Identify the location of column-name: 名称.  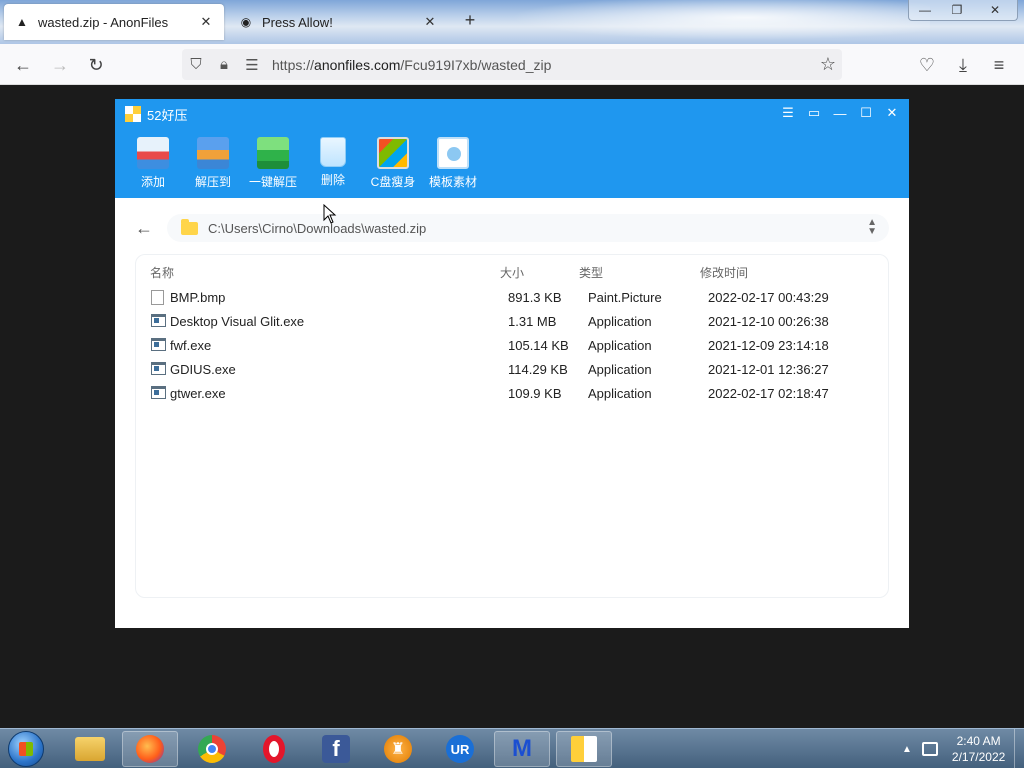
(162, 272).